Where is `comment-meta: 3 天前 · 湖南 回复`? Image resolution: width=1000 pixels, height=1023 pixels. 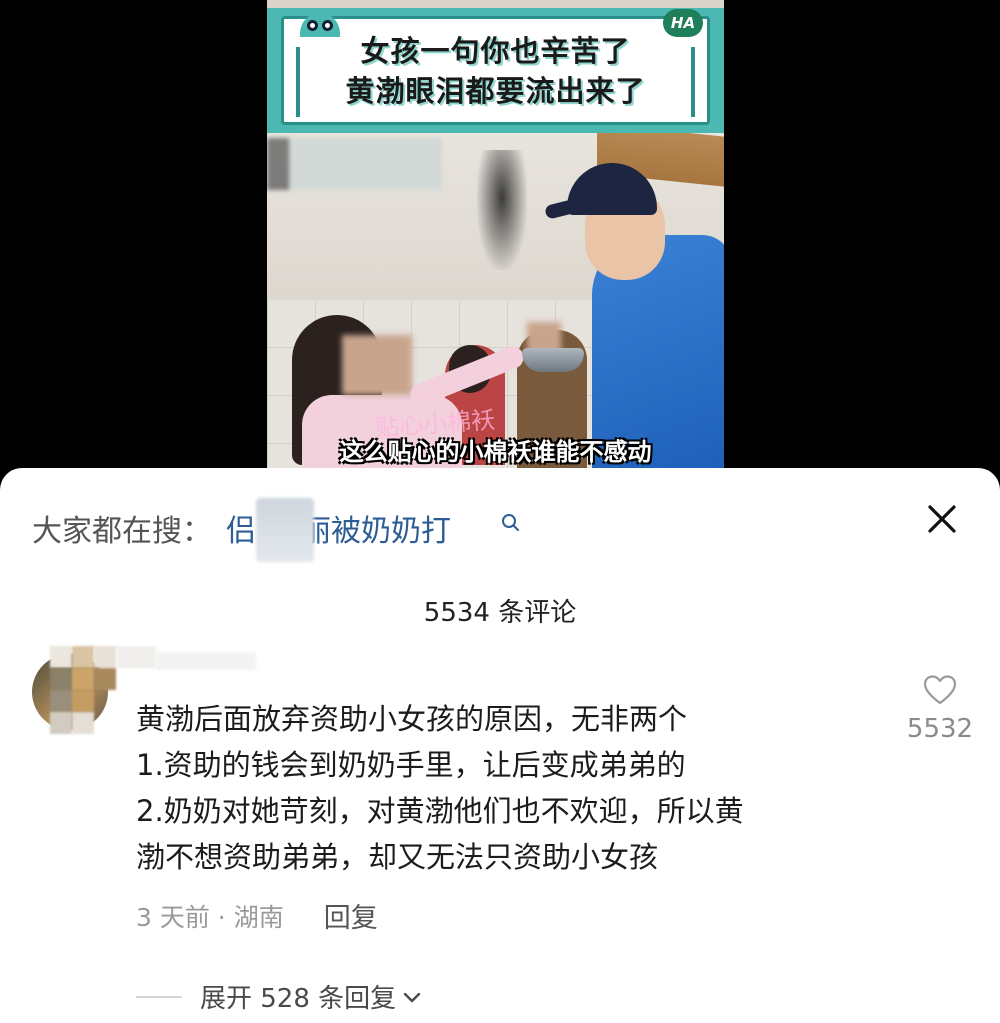 comment-meta: 3 天前 · 湖南 回复 is located at coordinates (257, 915).